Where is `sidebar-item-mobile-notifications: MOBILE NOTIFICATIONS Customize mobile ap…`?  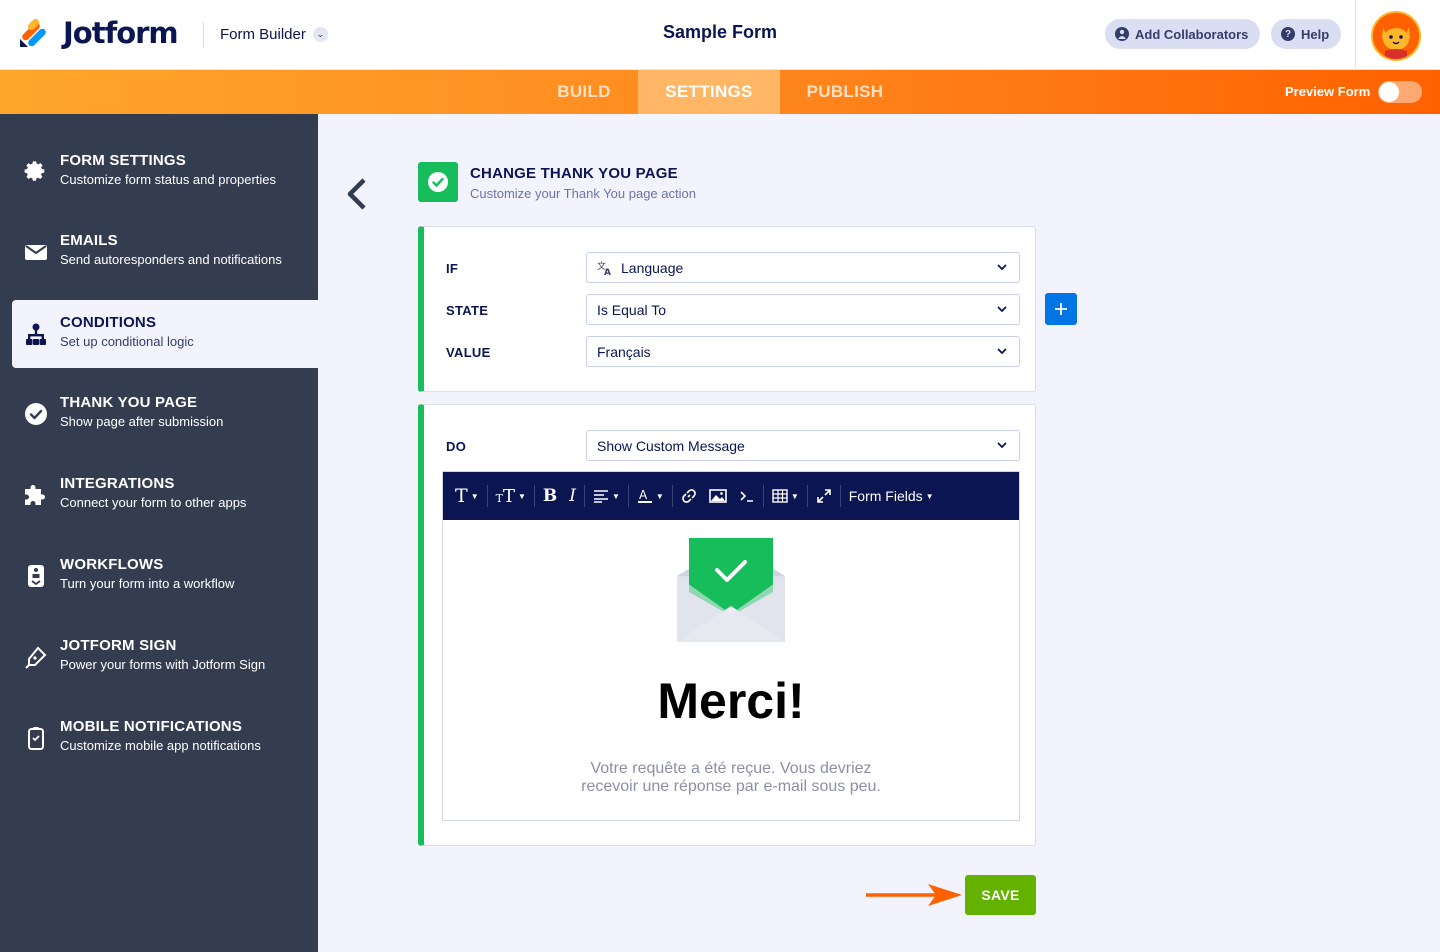
sidebar-item-mobile-notifications: MOBILE NOTIFICATIONS Customize mobile ap… is located at coordinates (159, 738).